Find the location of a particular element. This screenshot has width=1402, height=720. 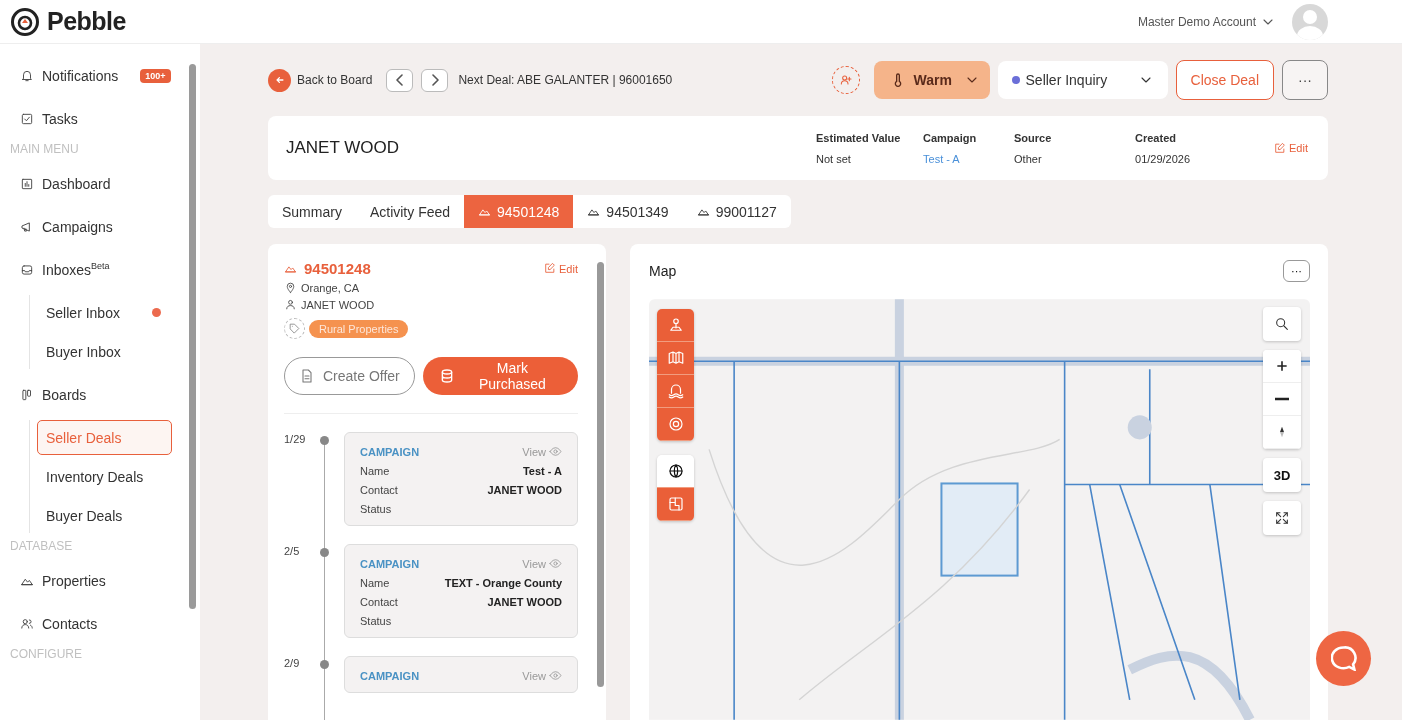

previous-button is located at coordinates (400, 80).